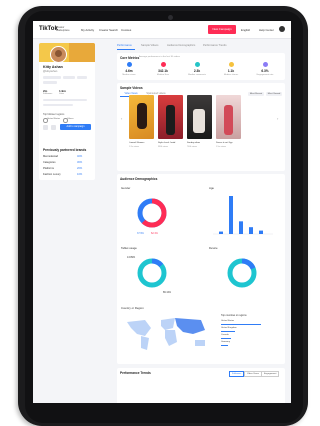  I want to click on camera-icon, so click(170, 17).